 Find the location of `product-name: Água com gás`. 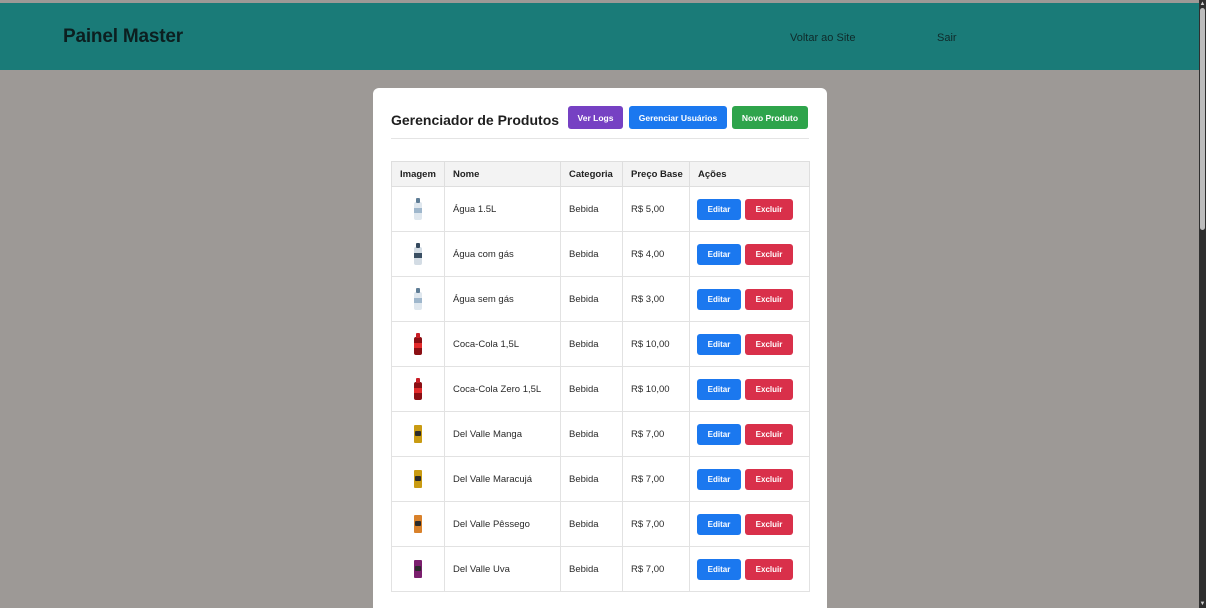

product-name: Água com gás is located at coordinates (502, 254).